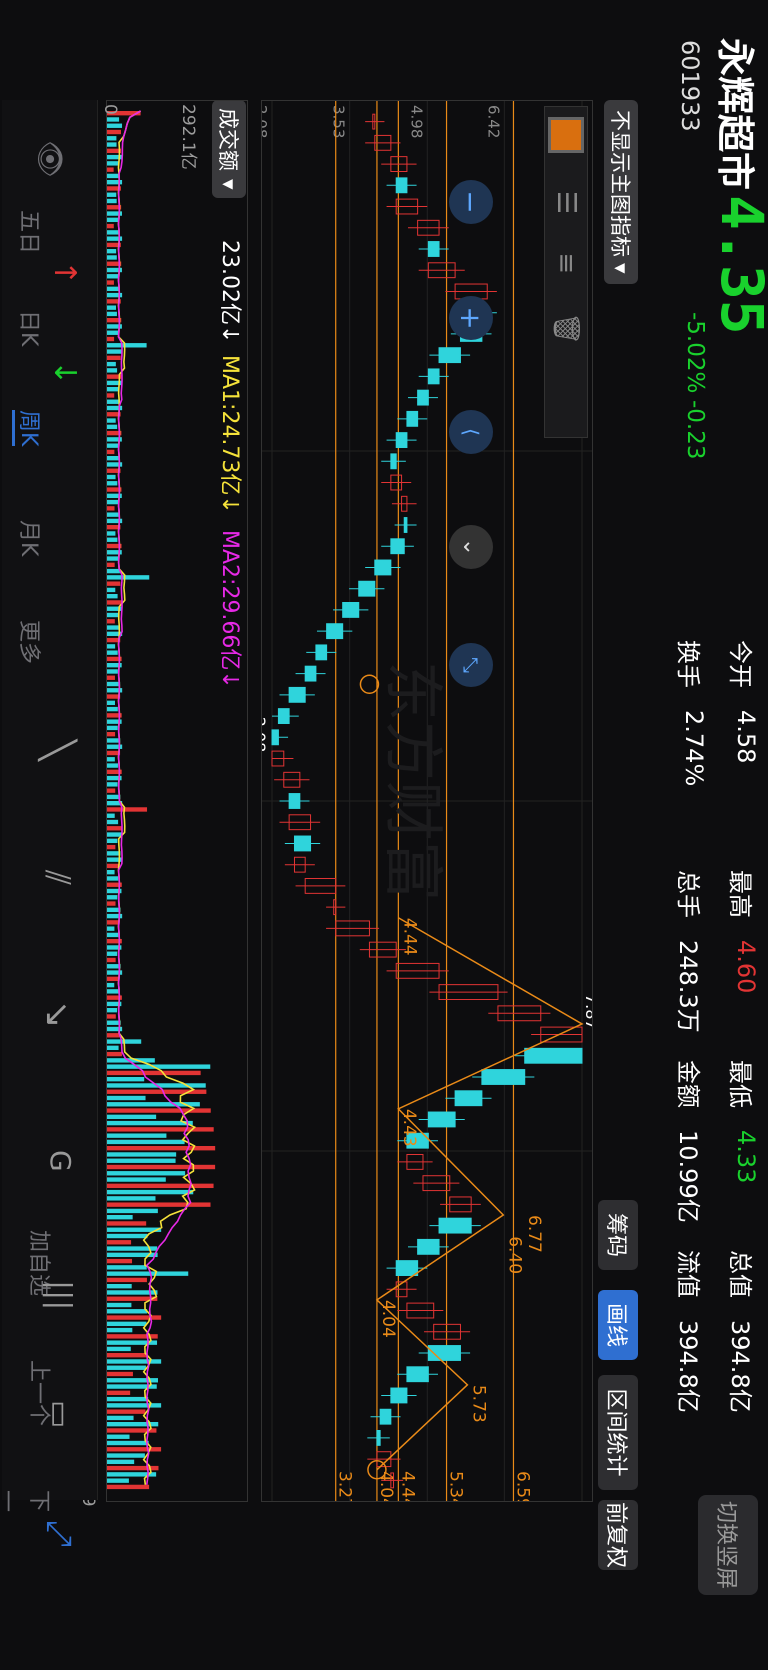 This screenshot has width=768, height=1670. What do you see at coordinates (57, 750) in the screenshot?
I see `line-tool-icon: ╲` at bounding box center [57, 750].